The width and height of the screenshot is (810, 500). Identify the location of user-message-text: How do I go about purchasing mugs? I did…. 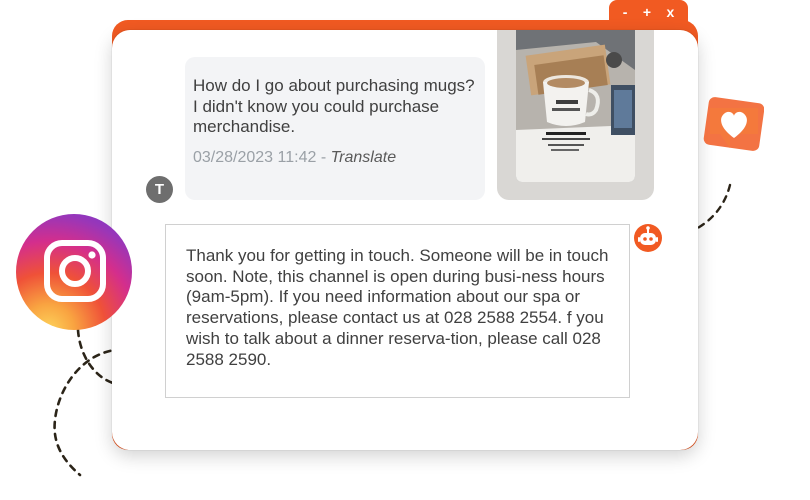
(334, 106).